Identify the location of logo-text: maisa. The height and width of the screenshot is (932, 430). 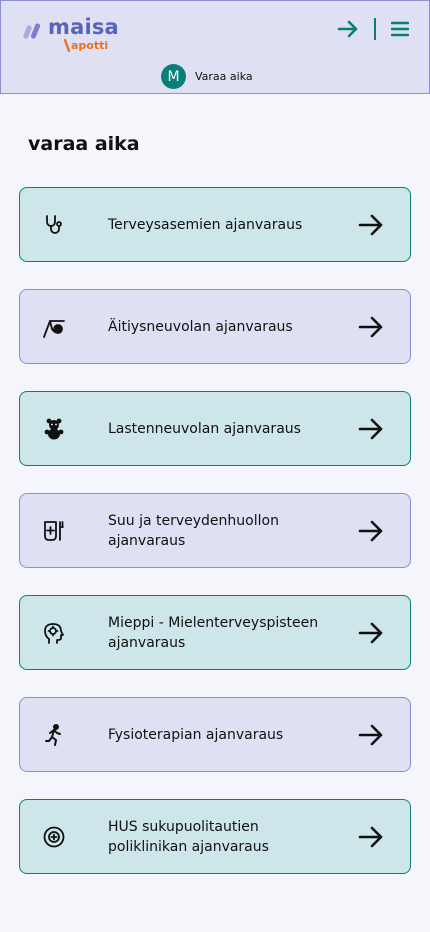
(83, 27).